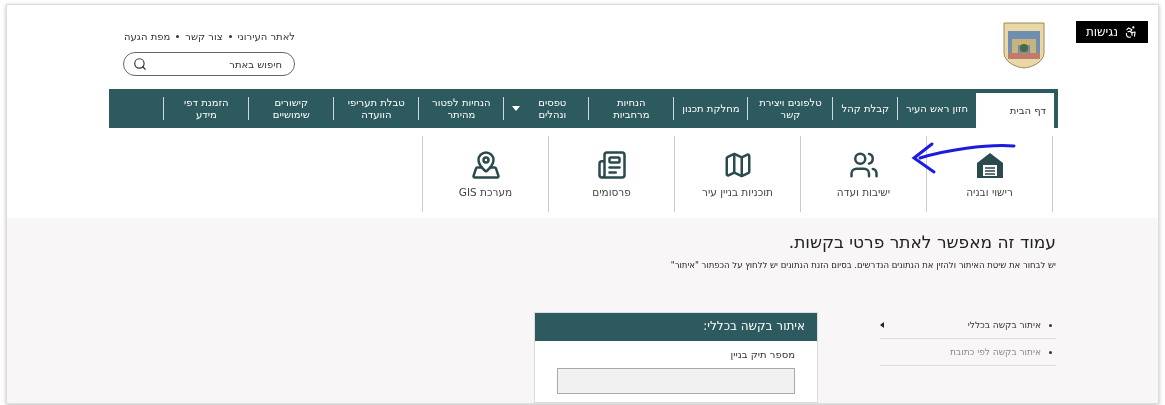  What do you see at coordinates (865, 109) in the screenshot?
I see `nav-tab: קבלת קהל` at bounding box center [865, 109].